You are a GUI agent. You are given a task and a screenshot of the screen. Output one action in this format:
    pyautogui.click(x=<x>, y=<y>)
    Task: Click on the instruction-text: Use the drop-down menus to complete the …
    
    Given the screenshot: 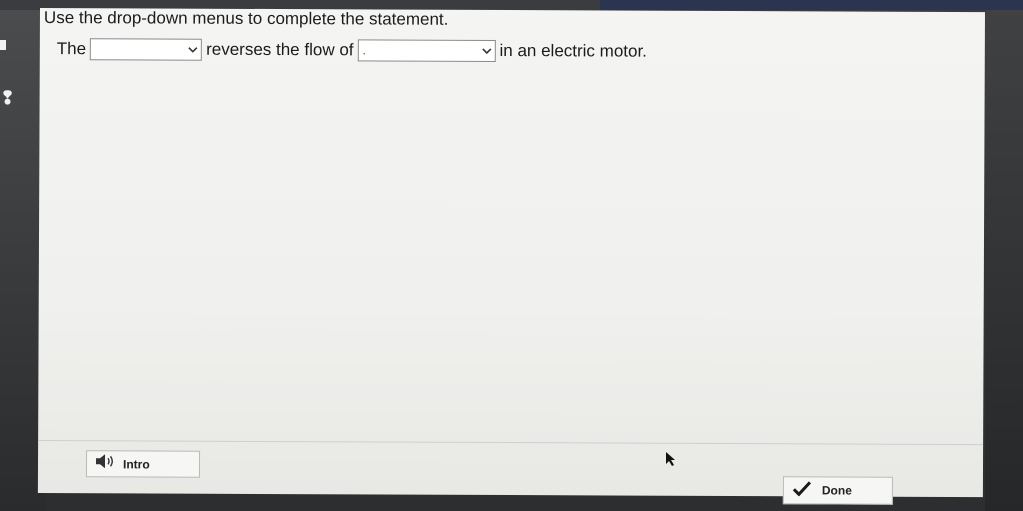 What is the action you would take?
    pyautogui.click(x=246, y=18)
    